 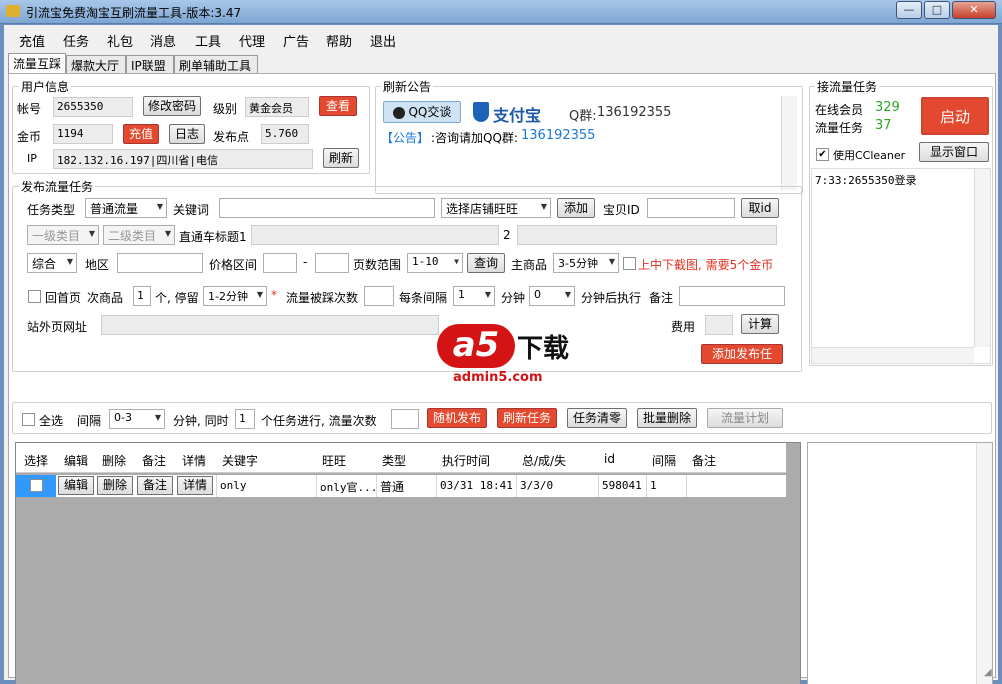 What do you see at coordinates (235, 296) in the screenshot?
I see `stay-select: 1-2分钟` at bounding box center [235, 296].